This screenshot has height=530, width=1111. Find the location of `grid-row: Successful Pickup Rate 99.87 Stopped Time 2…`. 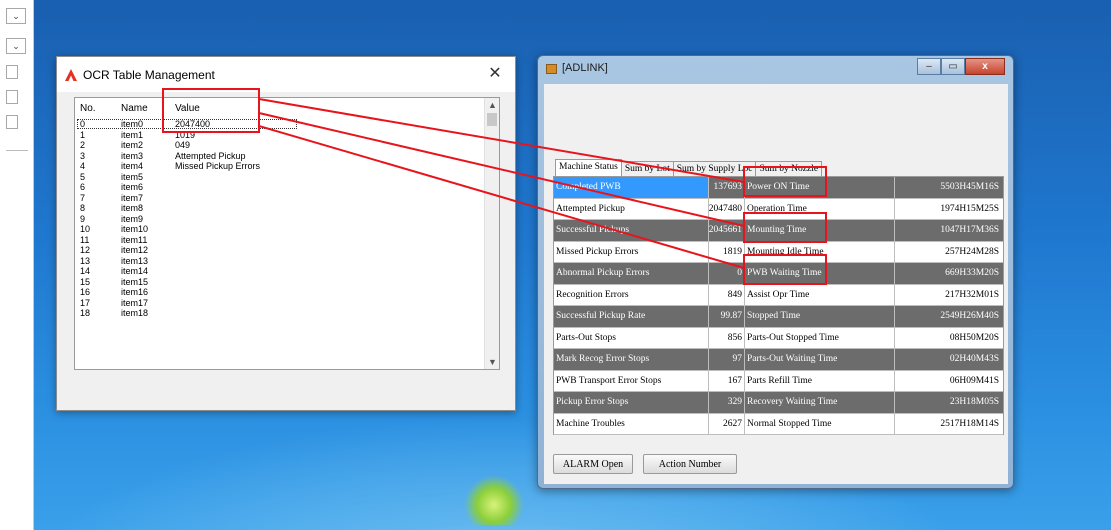

grid-row: Successful Pickup Rate 99.87 Stopped Time 2… is located at coordinates (778, 317).